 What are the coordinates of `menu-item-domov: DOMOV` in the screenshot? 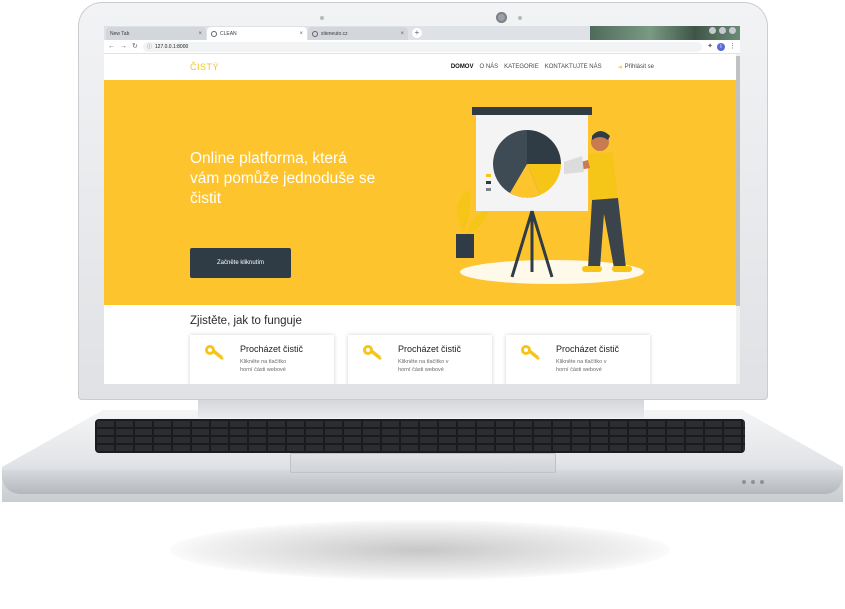 It's located at (462, 67).